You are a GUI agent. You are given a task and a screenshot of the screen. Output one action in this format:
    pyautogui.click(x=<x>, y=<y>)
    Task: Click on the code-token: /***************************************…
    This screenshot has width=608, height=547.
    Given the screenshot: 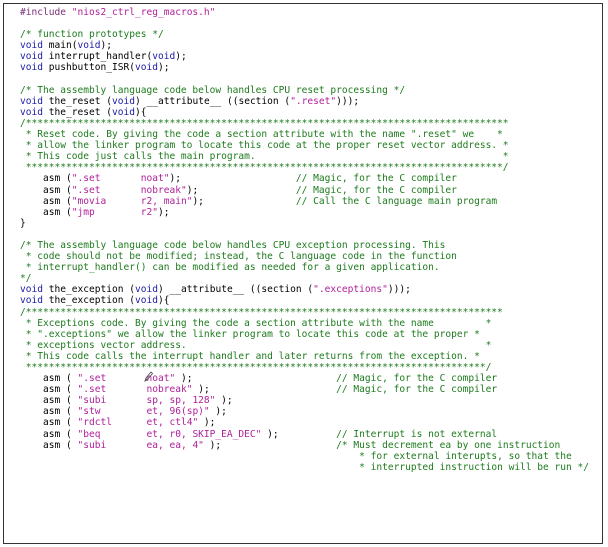 What is the action you would take?
    pyautogui.click(x=264, y=123)
    